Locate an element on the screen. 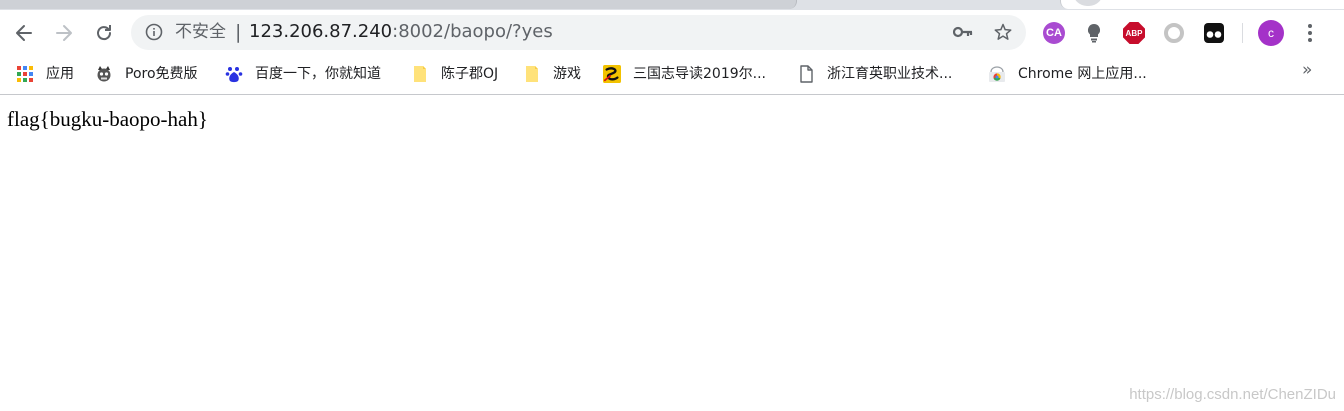 The width and height of the screenshot is (1344, 411). more-vert-icon is located at coordinates (1310, 33).